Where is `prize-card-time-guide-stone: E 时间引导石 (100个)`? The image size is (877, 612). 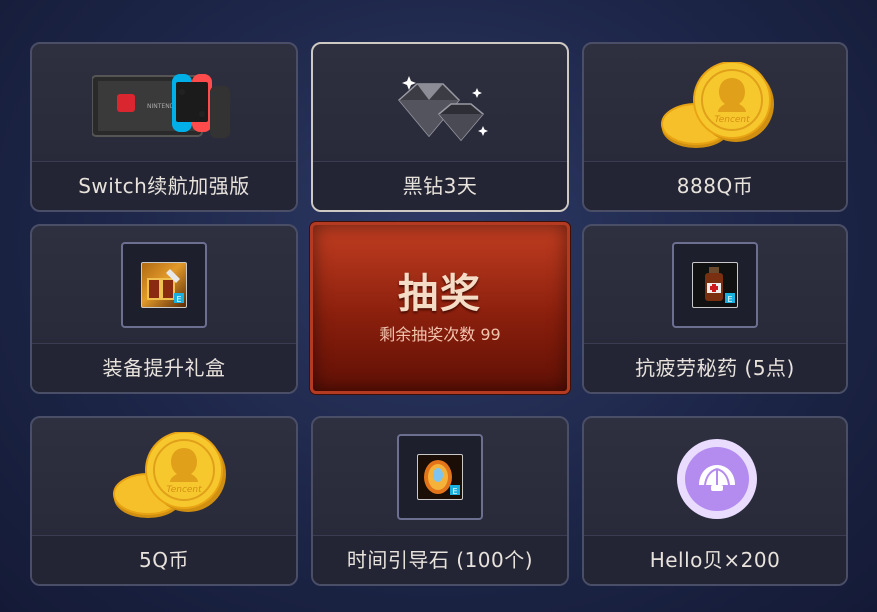 prize-card-time-guide-stone: E 时间引导石 (100个) is located at coordinates (440, 501).